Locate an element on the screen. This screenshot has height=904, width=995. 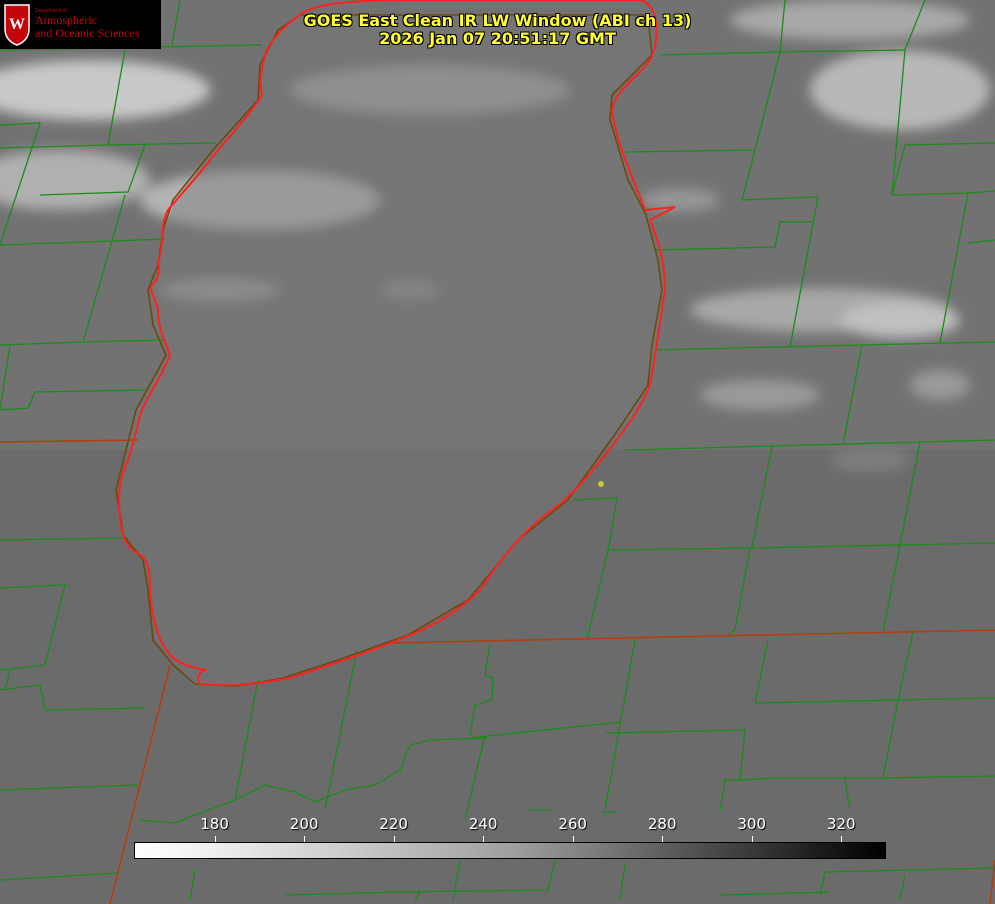
colorbar-tick-label: 200 is located at coordinates (304, 824).